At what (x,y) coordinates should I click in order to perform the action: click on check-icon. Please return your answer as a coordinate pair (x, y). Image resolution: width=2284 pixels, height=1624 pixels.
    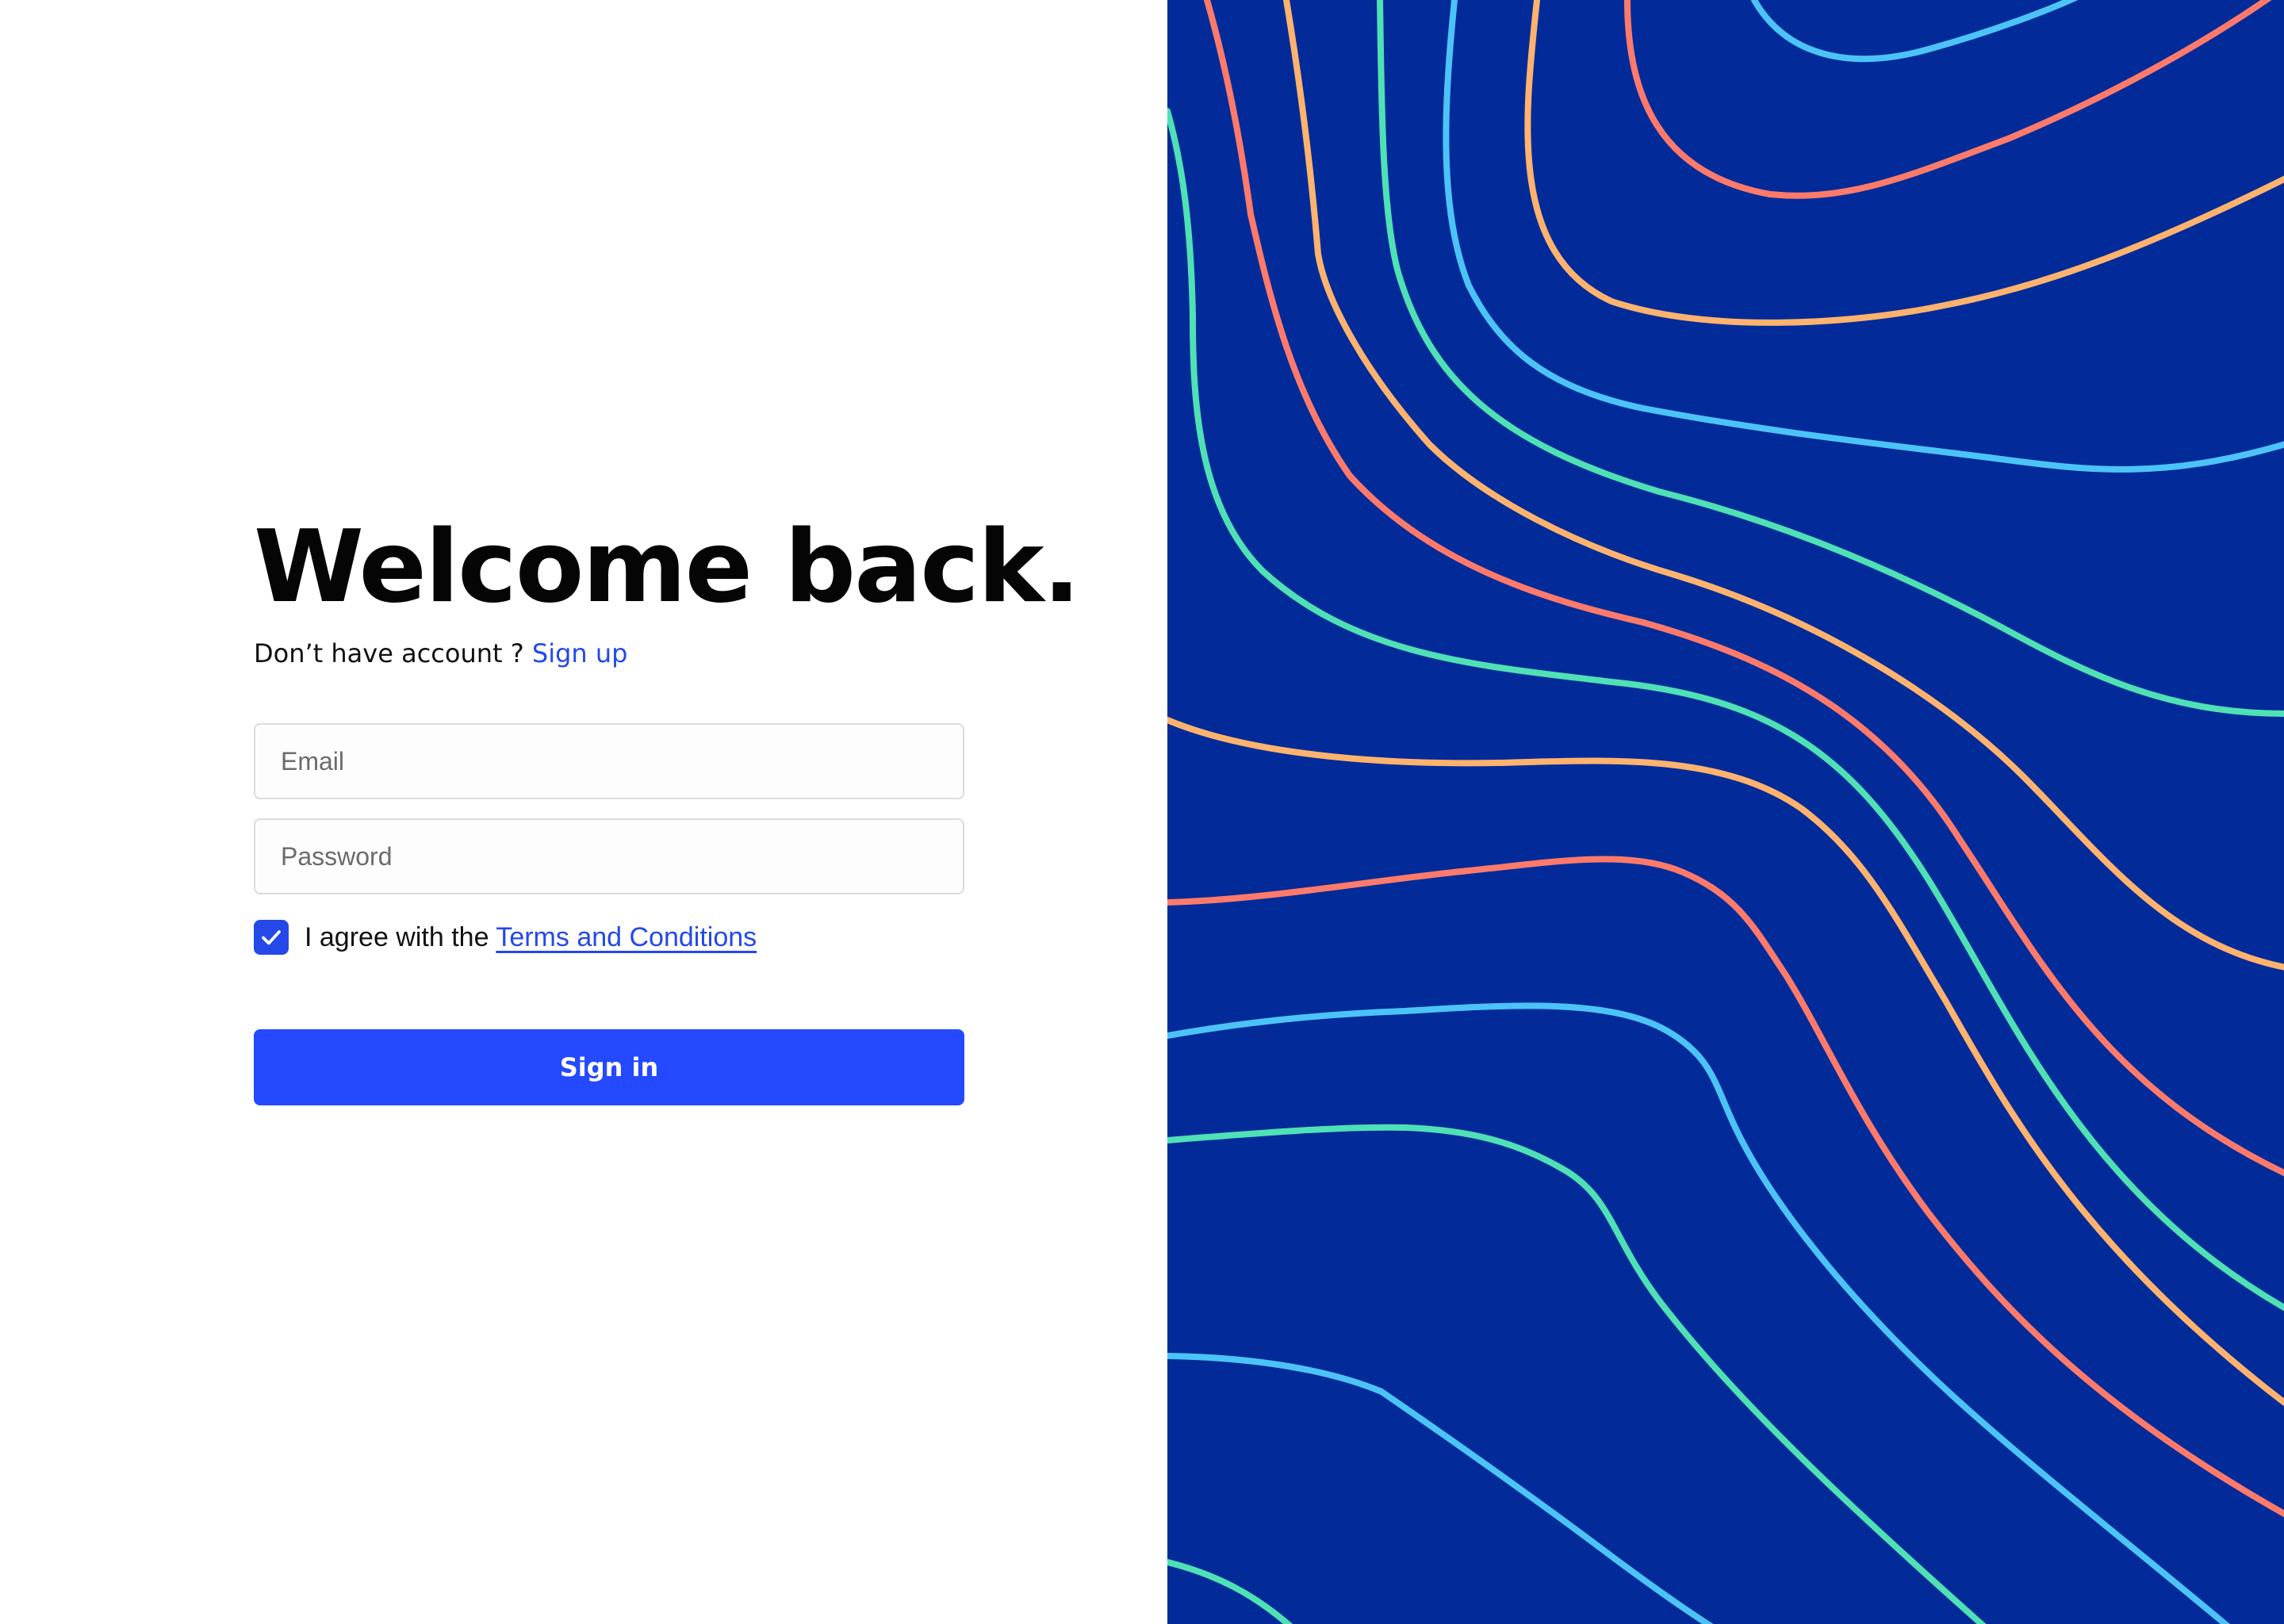
    Looking at the image, I should click on (271, 937).